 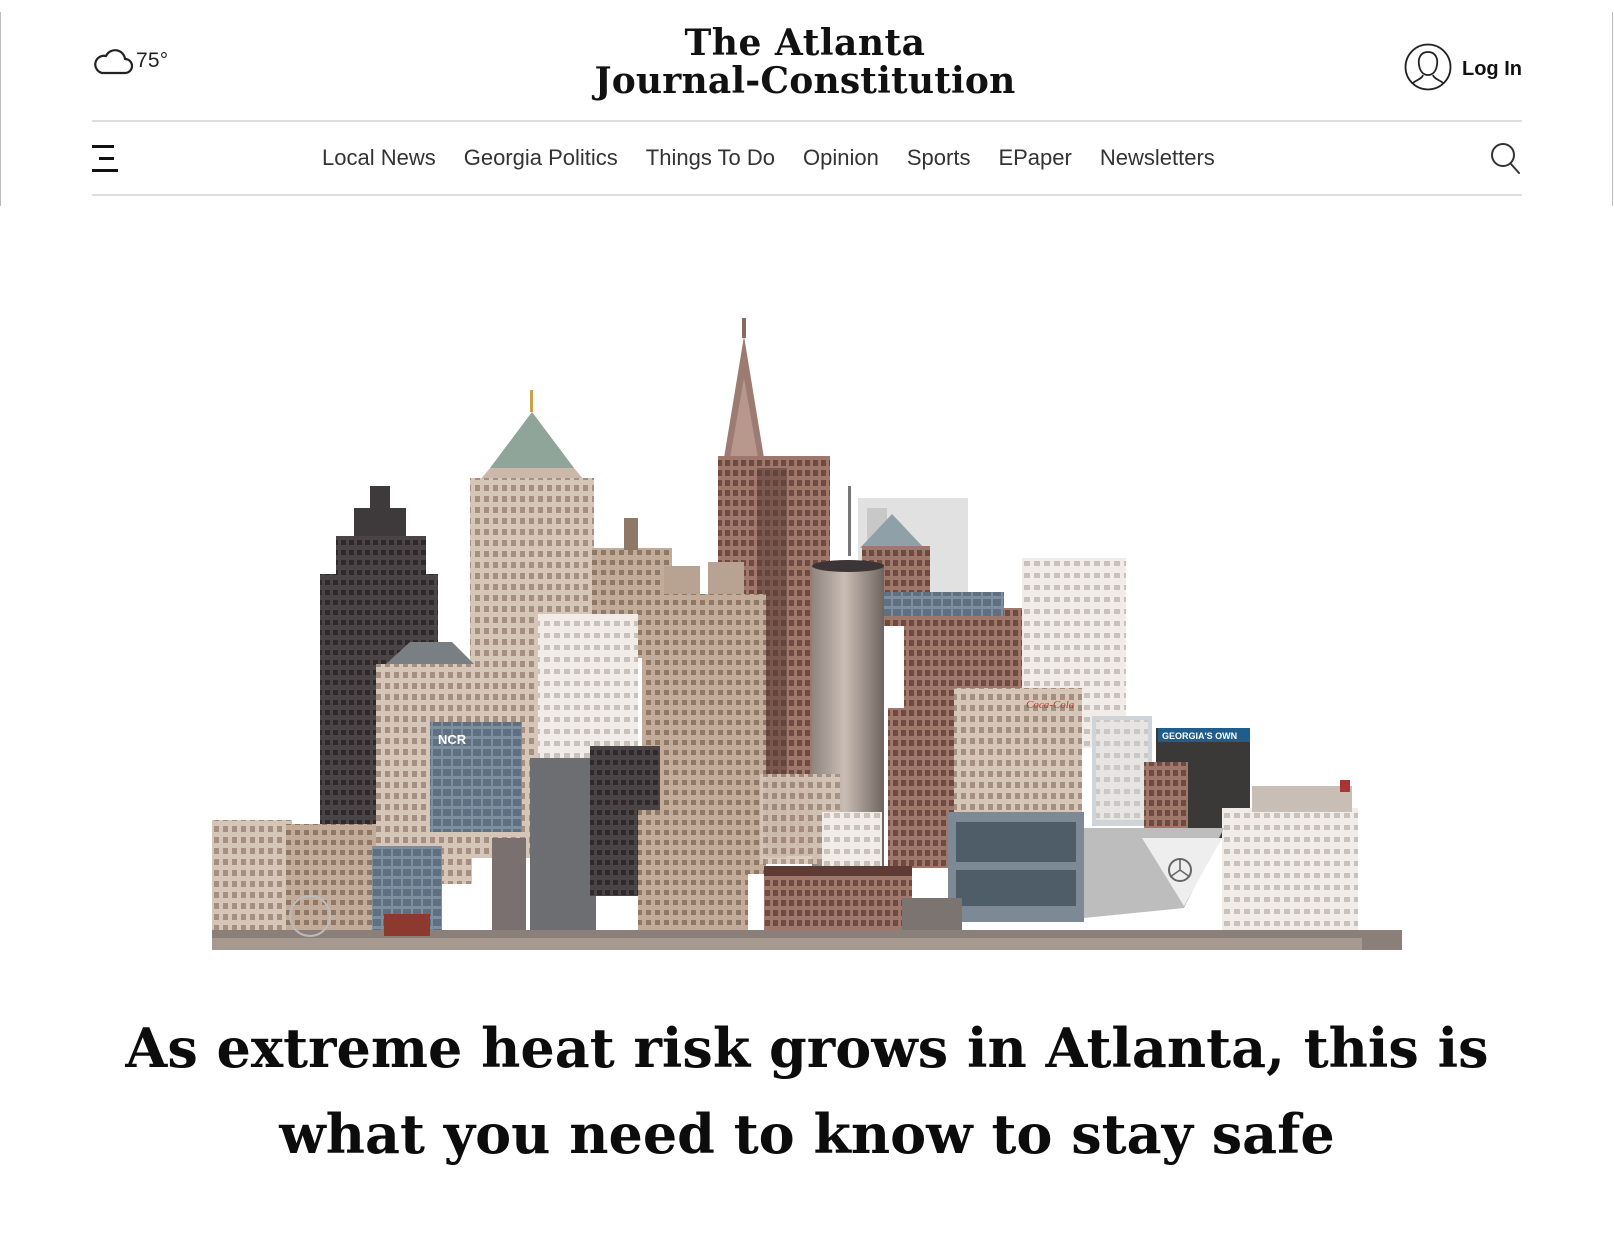 What do you see at coordinates (1034, 158) in the screenshot?
I see `nav-item-epaper: EPaper` at bounding box center [1034, 158].